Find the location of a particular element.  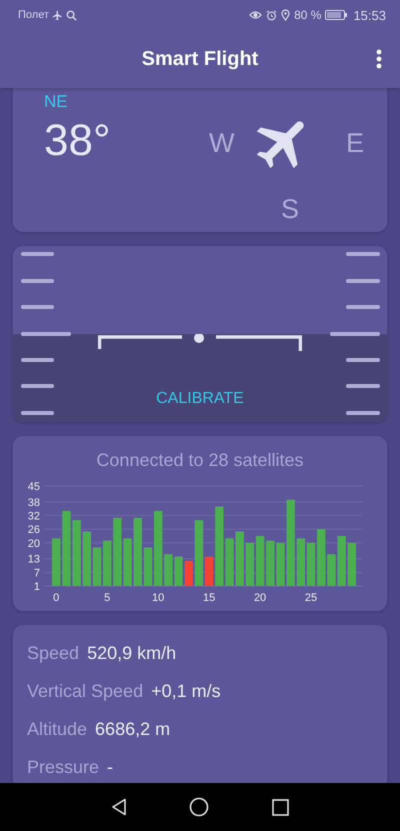

info-value: 520,9 km/h is located at coordinates (131, 653).